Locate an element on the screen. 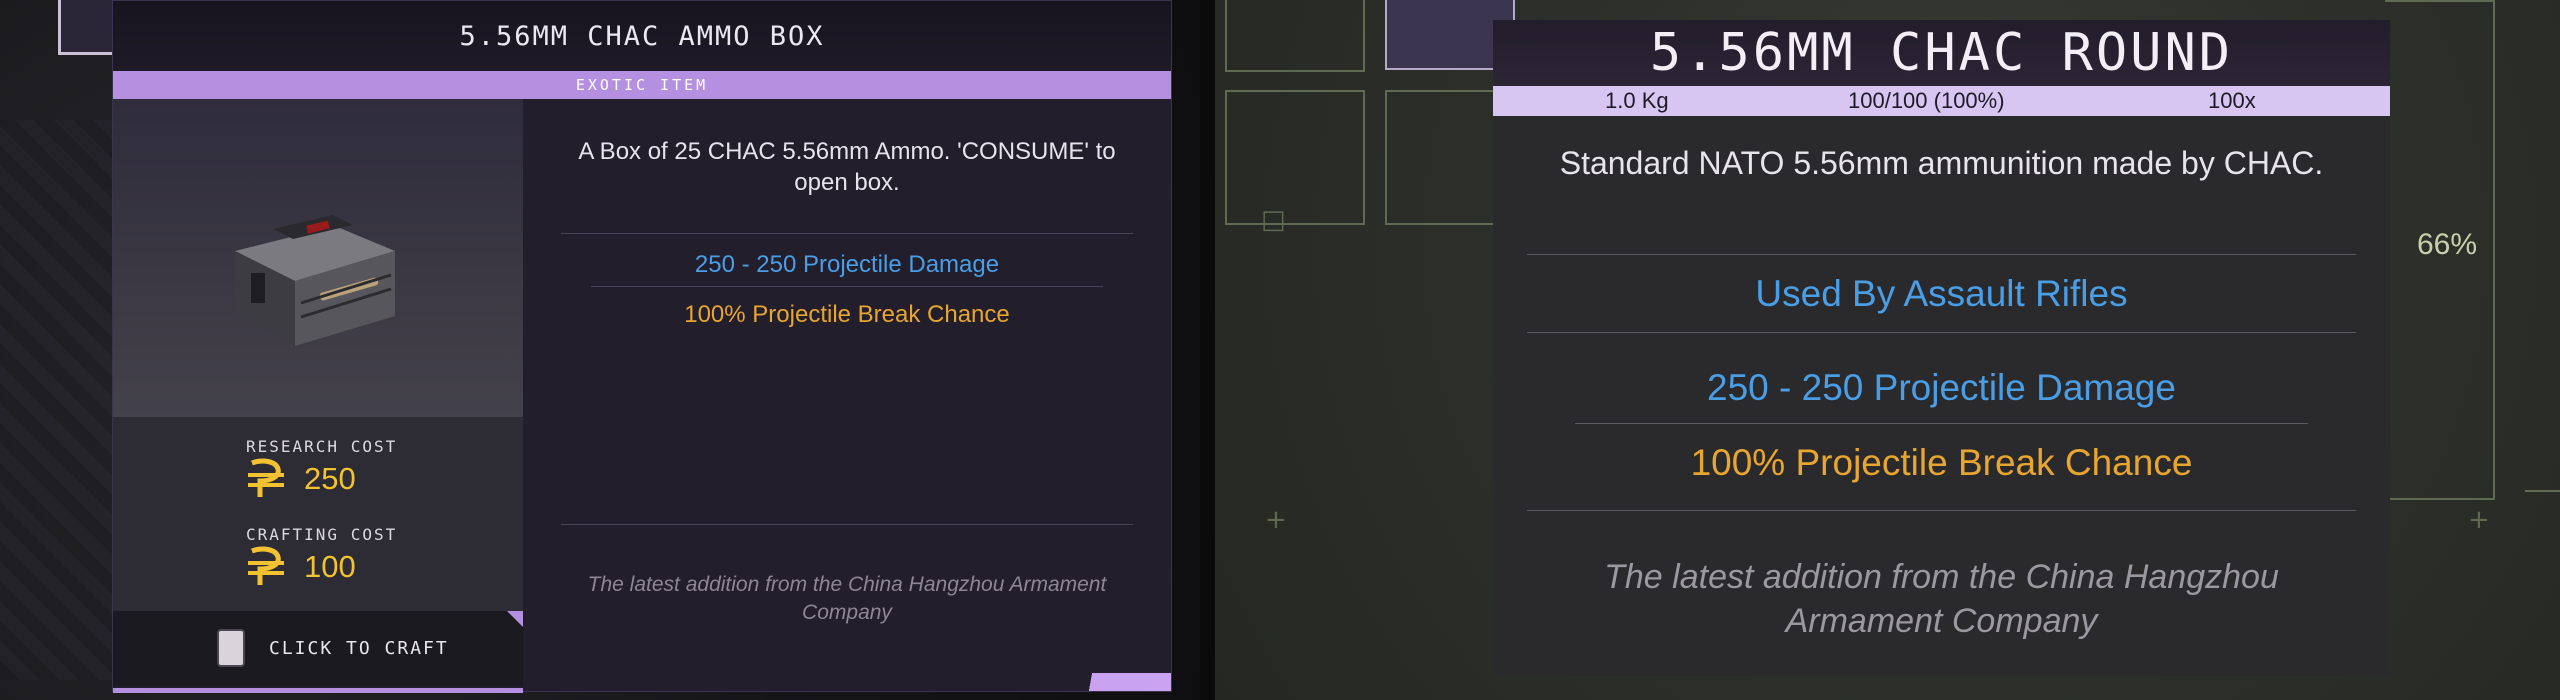 Image resolution: width=2560 pixels, height=700 pixels. percent-indicator: 66% is located at coordinates (2447, 244).